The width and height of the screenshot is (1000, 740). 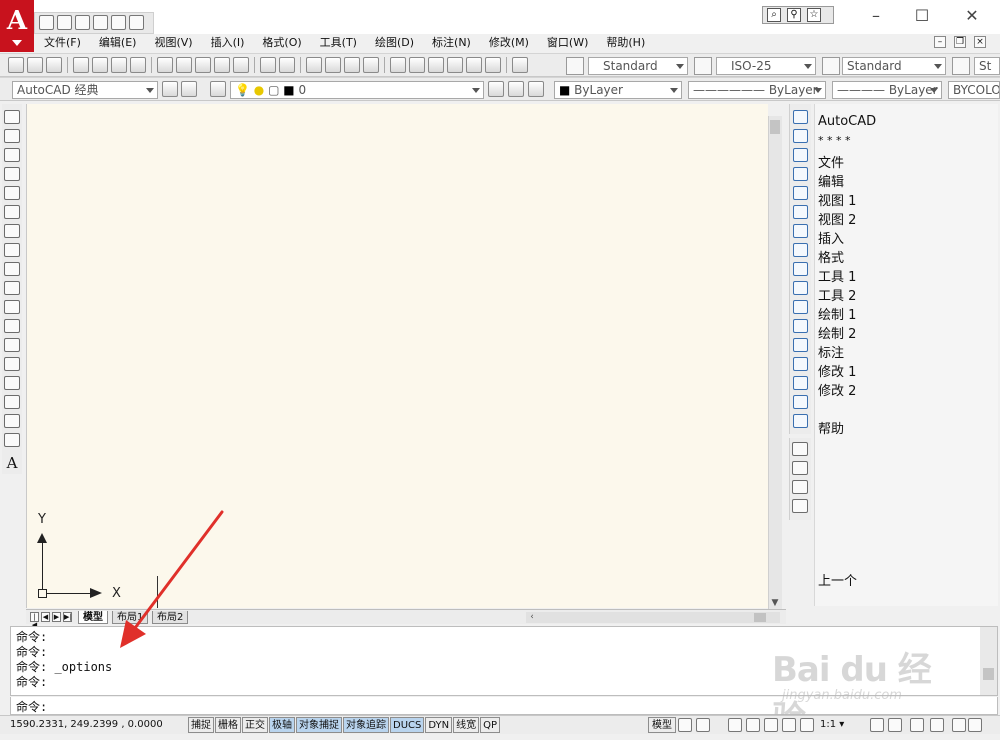 I want to click on mirror-icon, so click(x=800, y=155).